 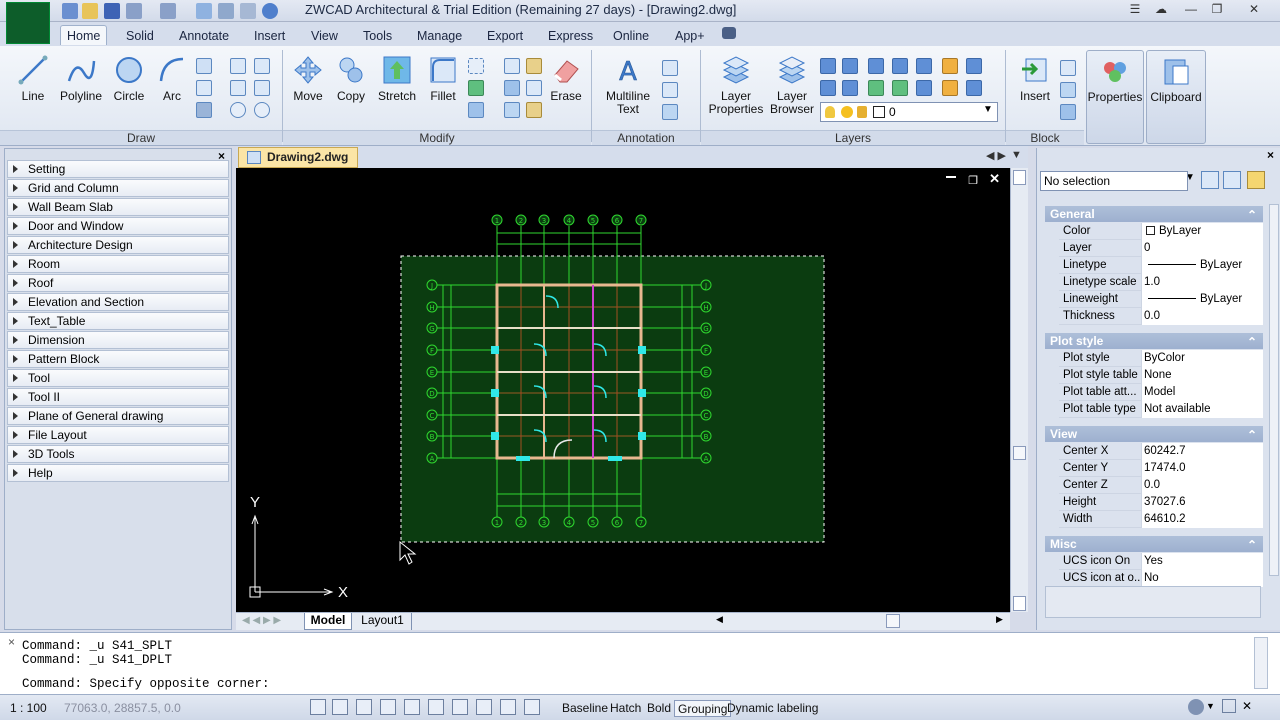 What do you see at coordinates (412, 707) in the screenshot?
I see `osnap-icon` at bounding box center [412, 707].